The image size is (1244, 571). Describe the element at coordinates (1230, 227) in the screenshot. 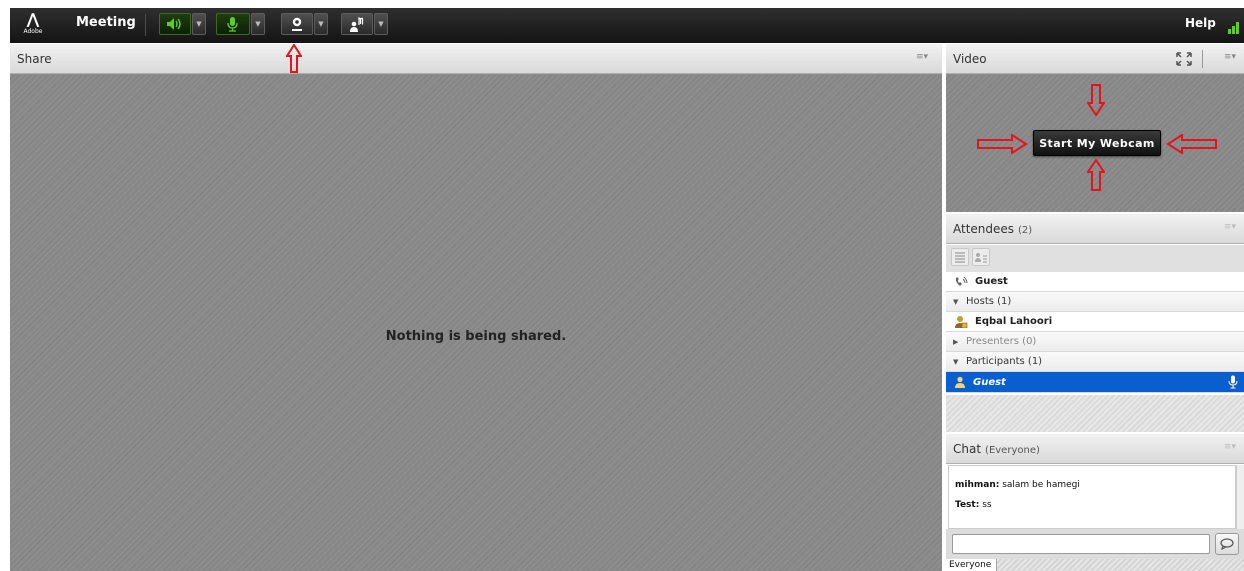

I see `attendees-pod-menu-icon: ≡▾` at that location.